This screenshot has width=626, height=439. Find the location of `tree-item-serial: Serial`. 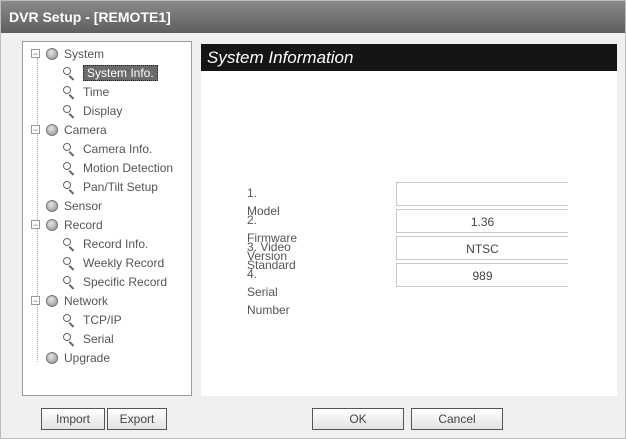

tree-item-serial: Serial is located at coordinates (88, 338).